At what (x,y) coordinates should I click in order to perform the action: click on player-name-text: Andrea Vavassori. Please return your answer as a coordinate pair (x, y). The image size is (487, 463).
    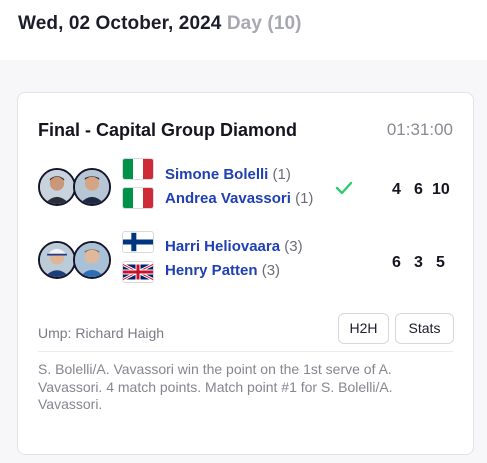
    Looking at the image, I should click on (228, 198).